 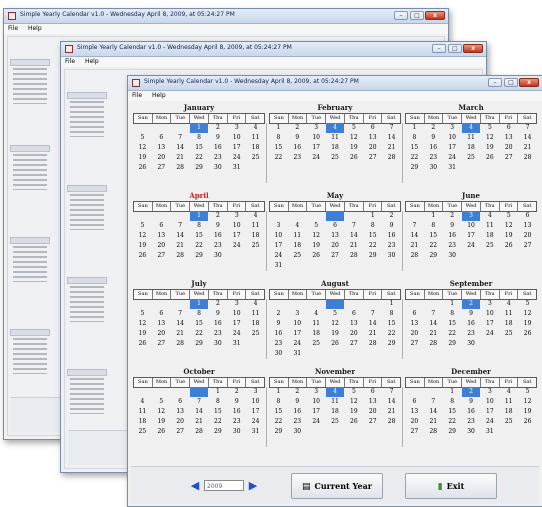 I want to click on minimize-button: –, so click(x=401, y=15).